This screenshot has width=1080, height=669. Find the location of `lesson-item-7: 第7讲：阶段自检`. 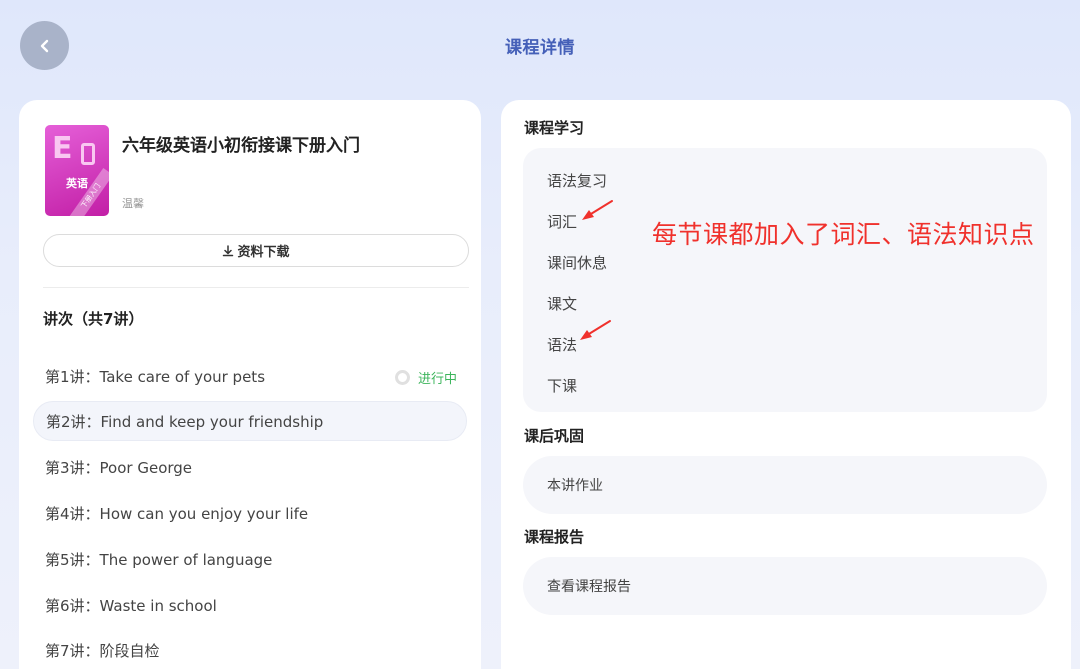

lesson-item-7: 第7讲：阶段自检 is located at coordinates (250, 649).